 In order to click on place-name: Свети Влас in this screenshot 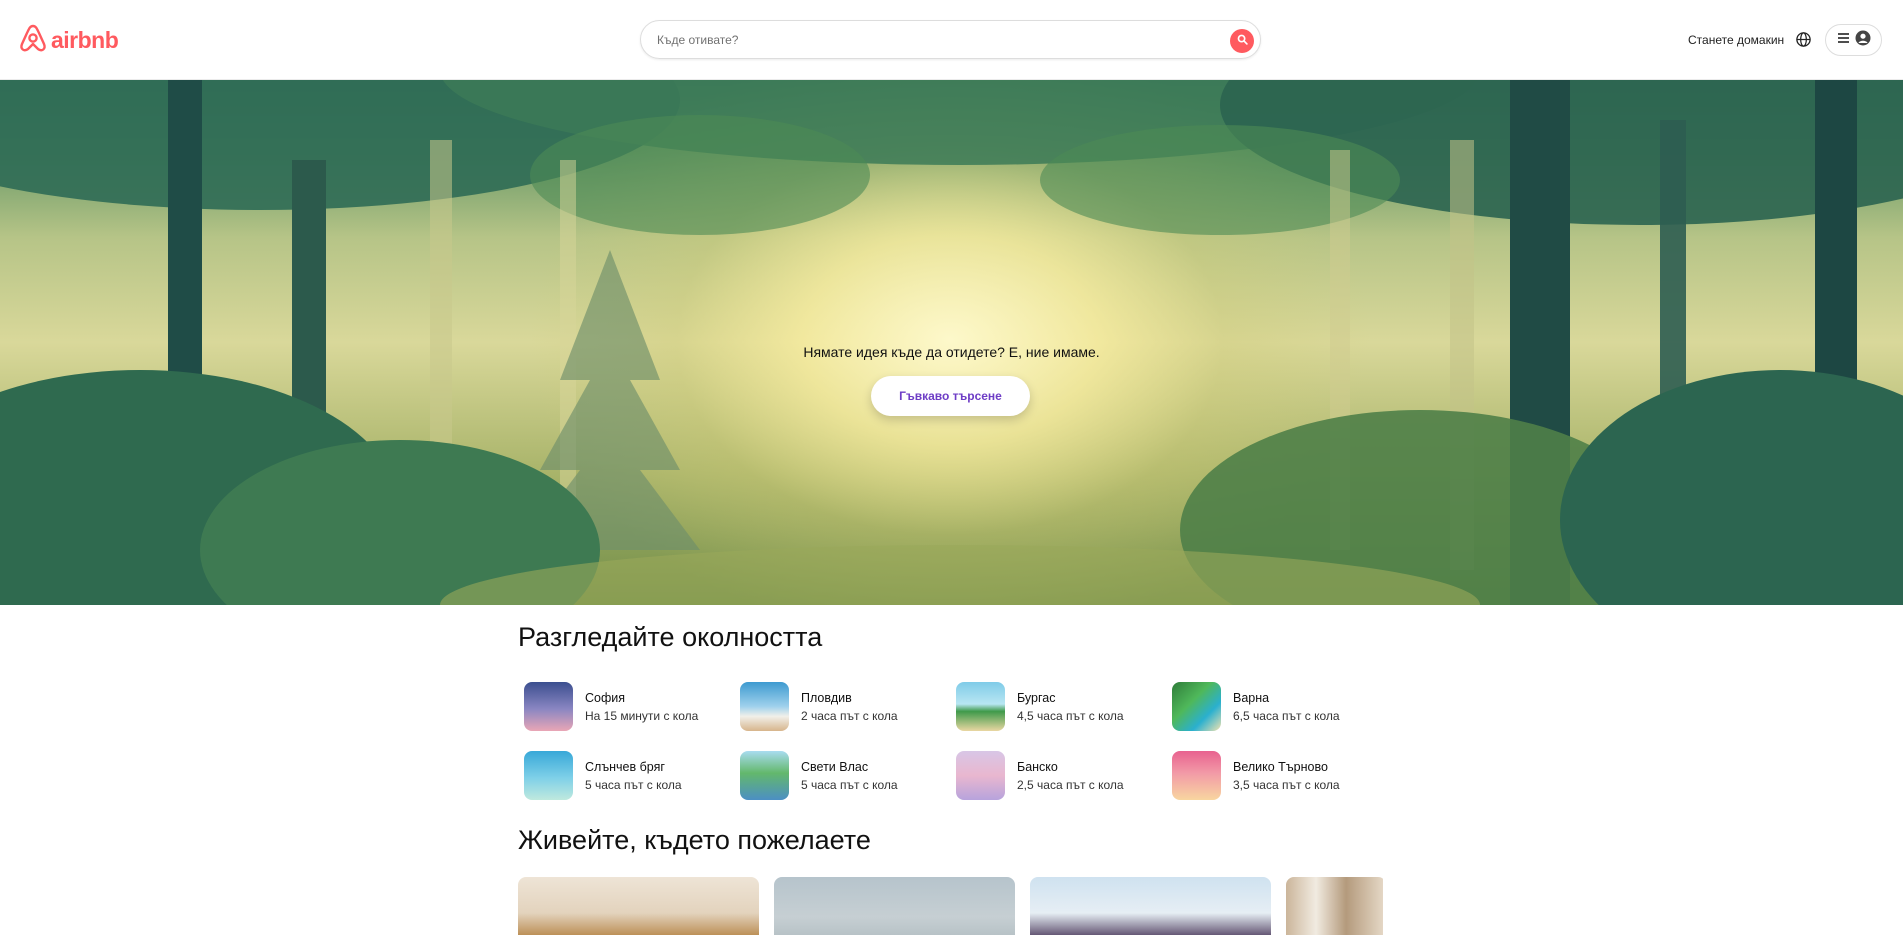, I will do `click(835, 766)`.